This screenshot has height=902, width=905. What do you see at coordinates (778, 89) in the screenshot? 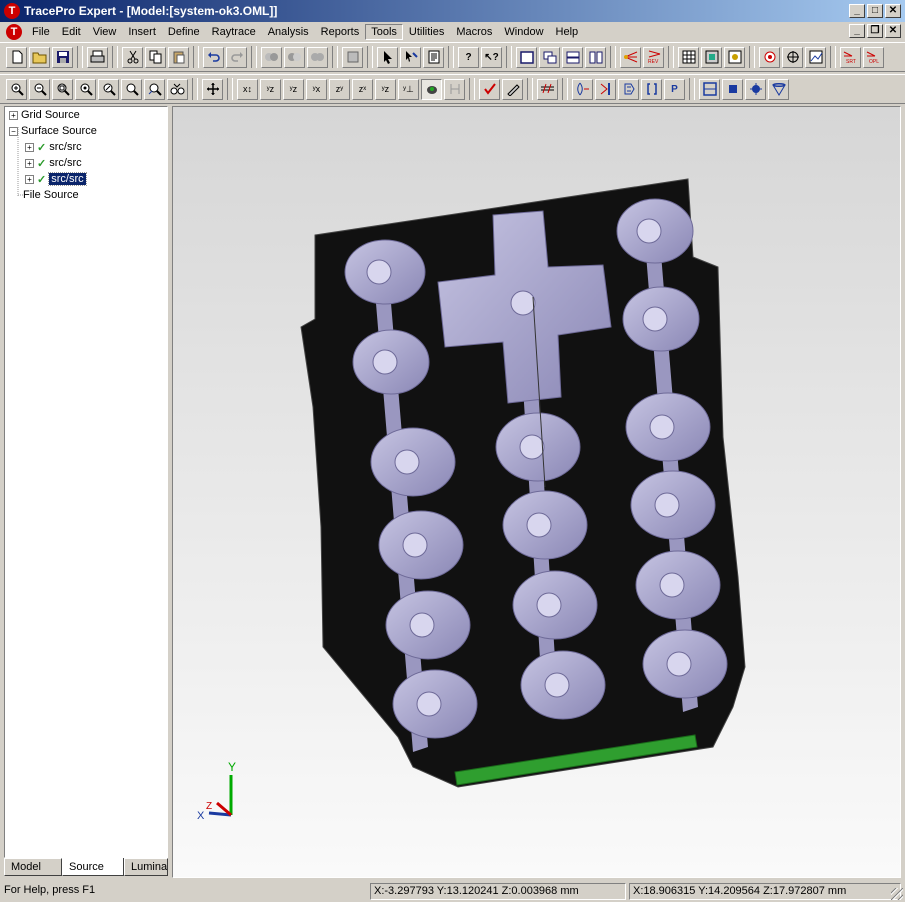
I see `cone-icon` at bounding box center [778, 89].